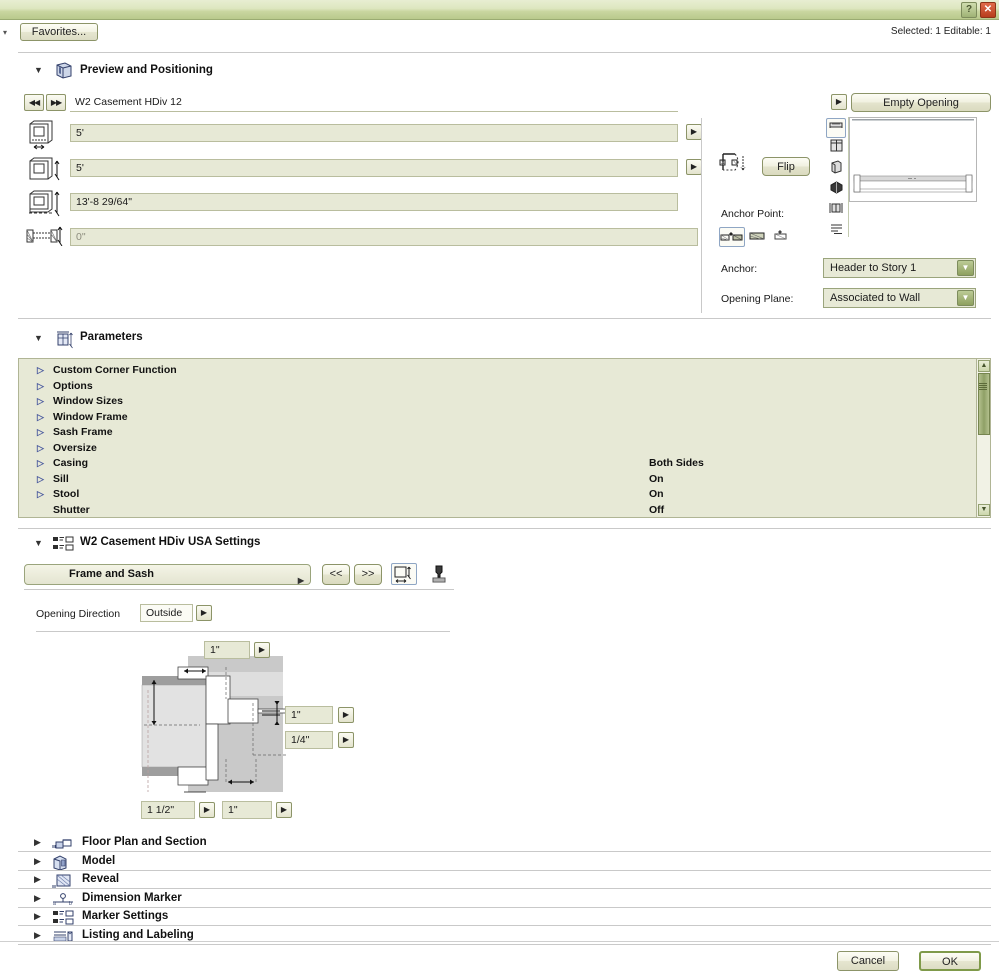 The height and width of the screenshot is (977, 999). Describe the element at coordinates (78, 614) in the screenshot. I see `opening-direction-label: Opening Direction` at that location.